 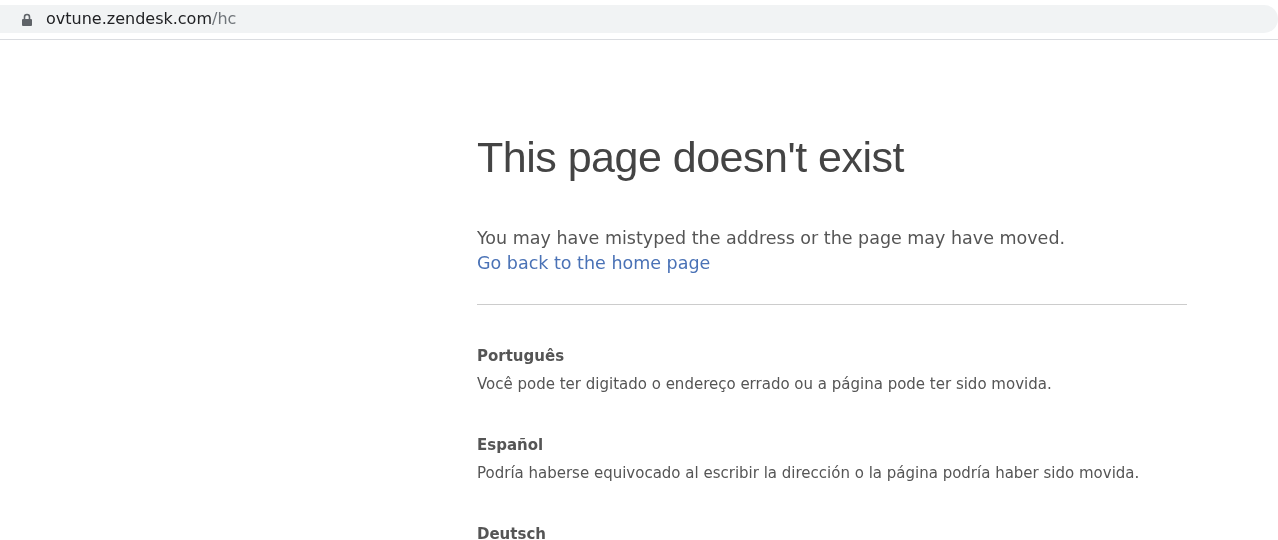 I want to click on error-message: You may have mistyped the address or the page may have moved., so click(x=772, y=238).